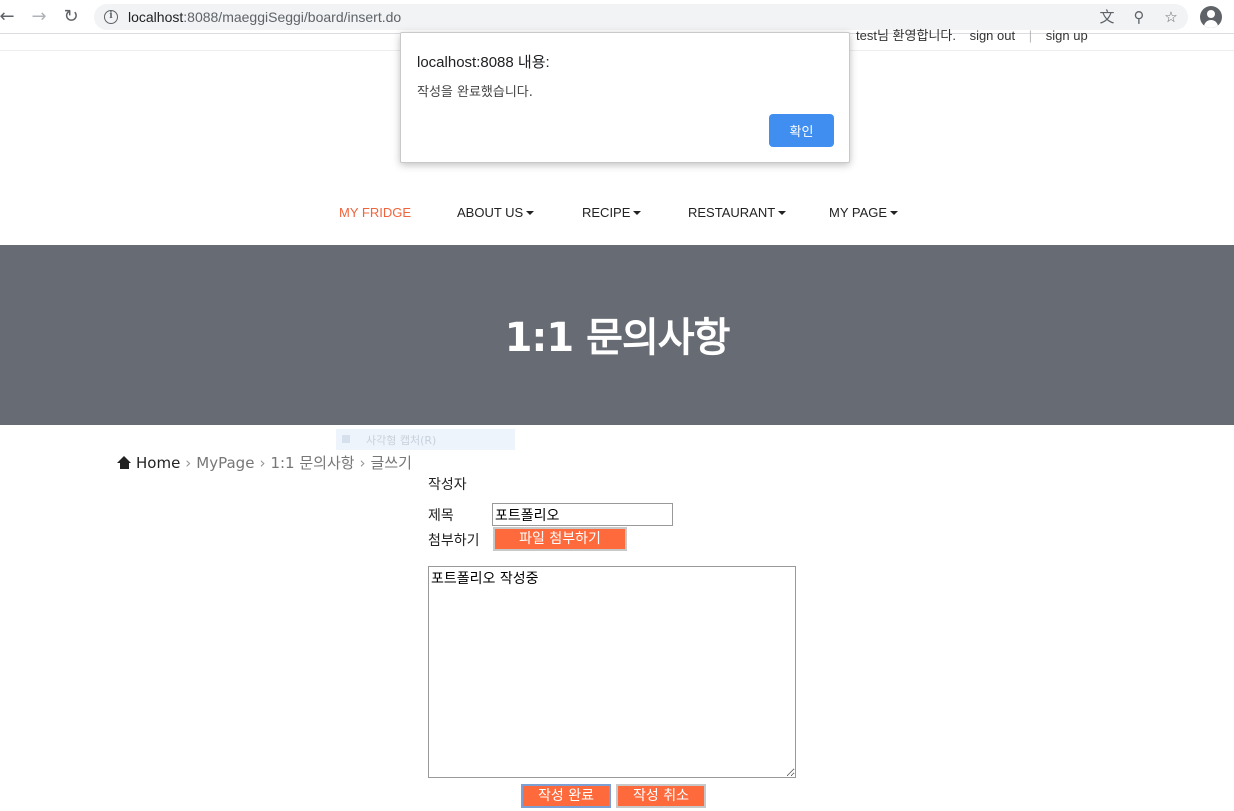 The image size is (1234, 811). I want to click on cancel-button: 작성 취소, so click(661, 796).